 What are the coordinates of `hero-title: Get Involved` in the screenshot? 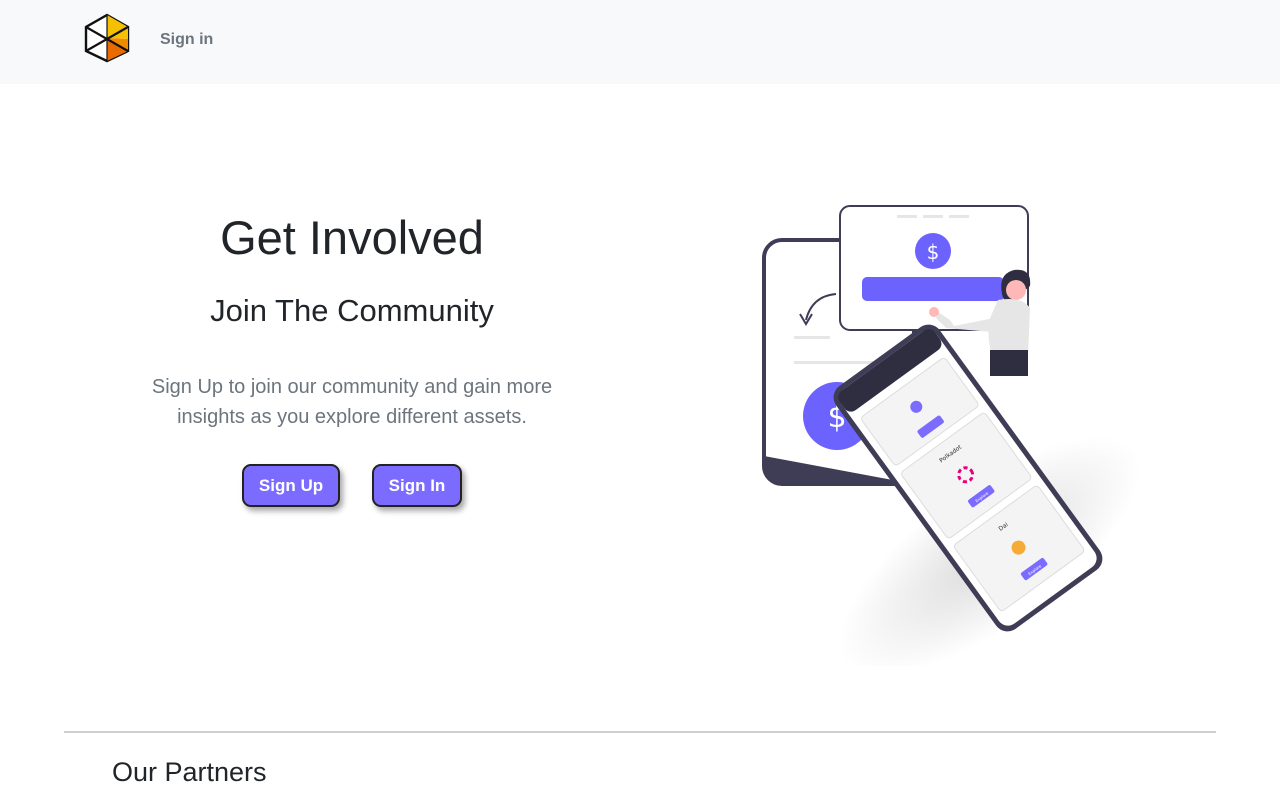 It's located at (352, 237).